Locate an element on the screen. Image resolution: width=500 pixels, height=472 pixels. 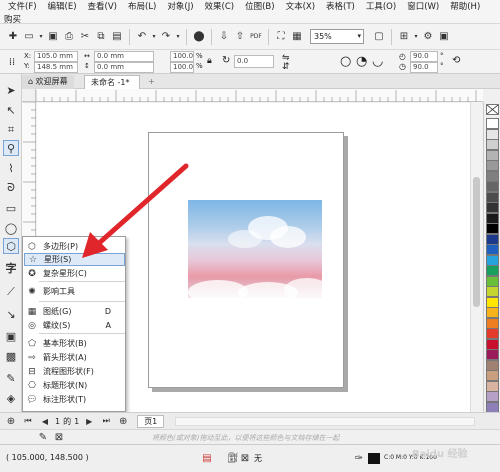
sky-photo-image is located at coordinates (259, 252).